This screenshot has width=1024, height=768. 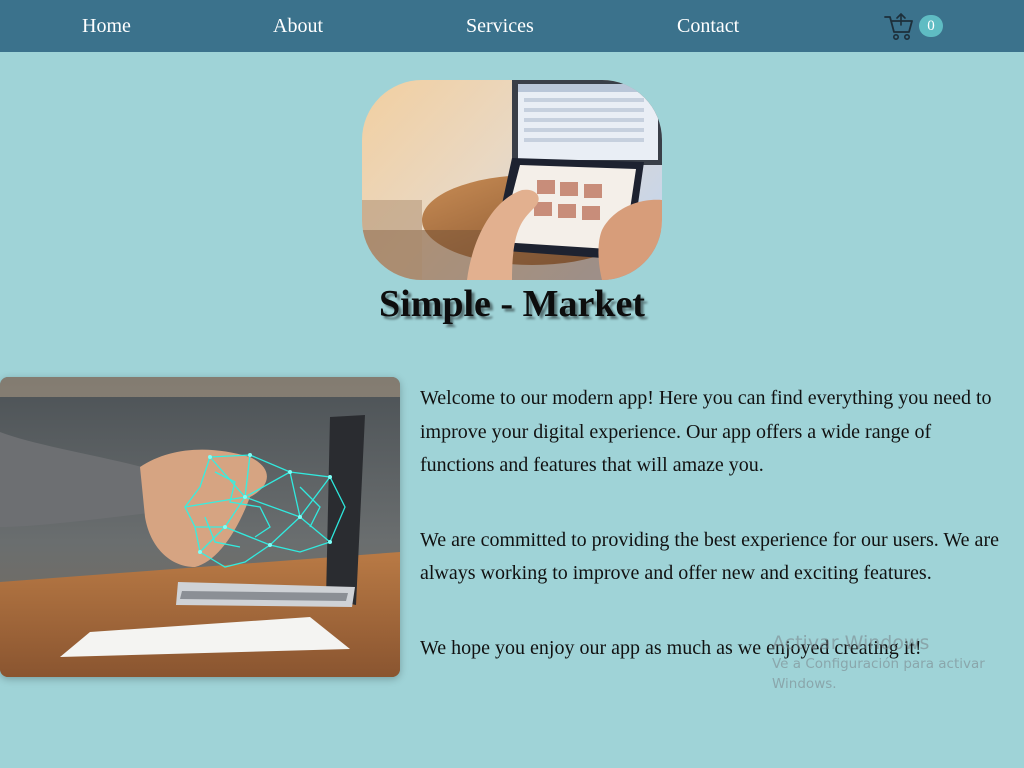 I want to click on site-title: Simple - Market, so click(x=512, y=304).